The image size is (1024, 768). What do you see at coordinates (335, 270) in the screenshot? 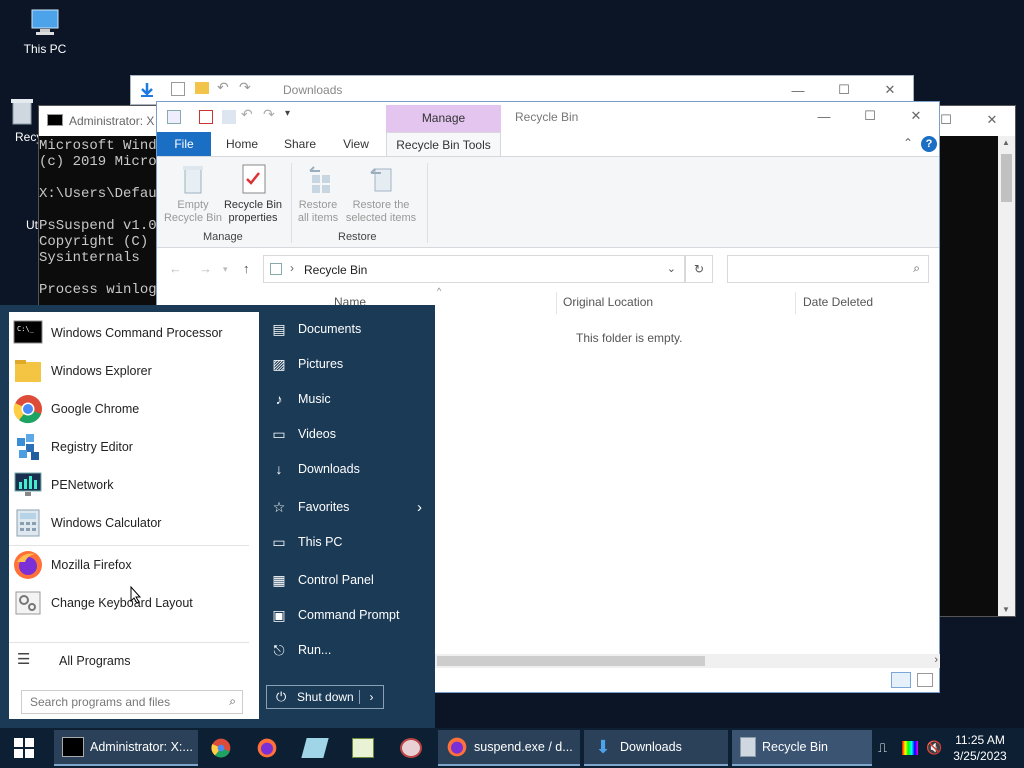
I see `breadcrumb: Recycle Bin` at bounding box center [335, 270].